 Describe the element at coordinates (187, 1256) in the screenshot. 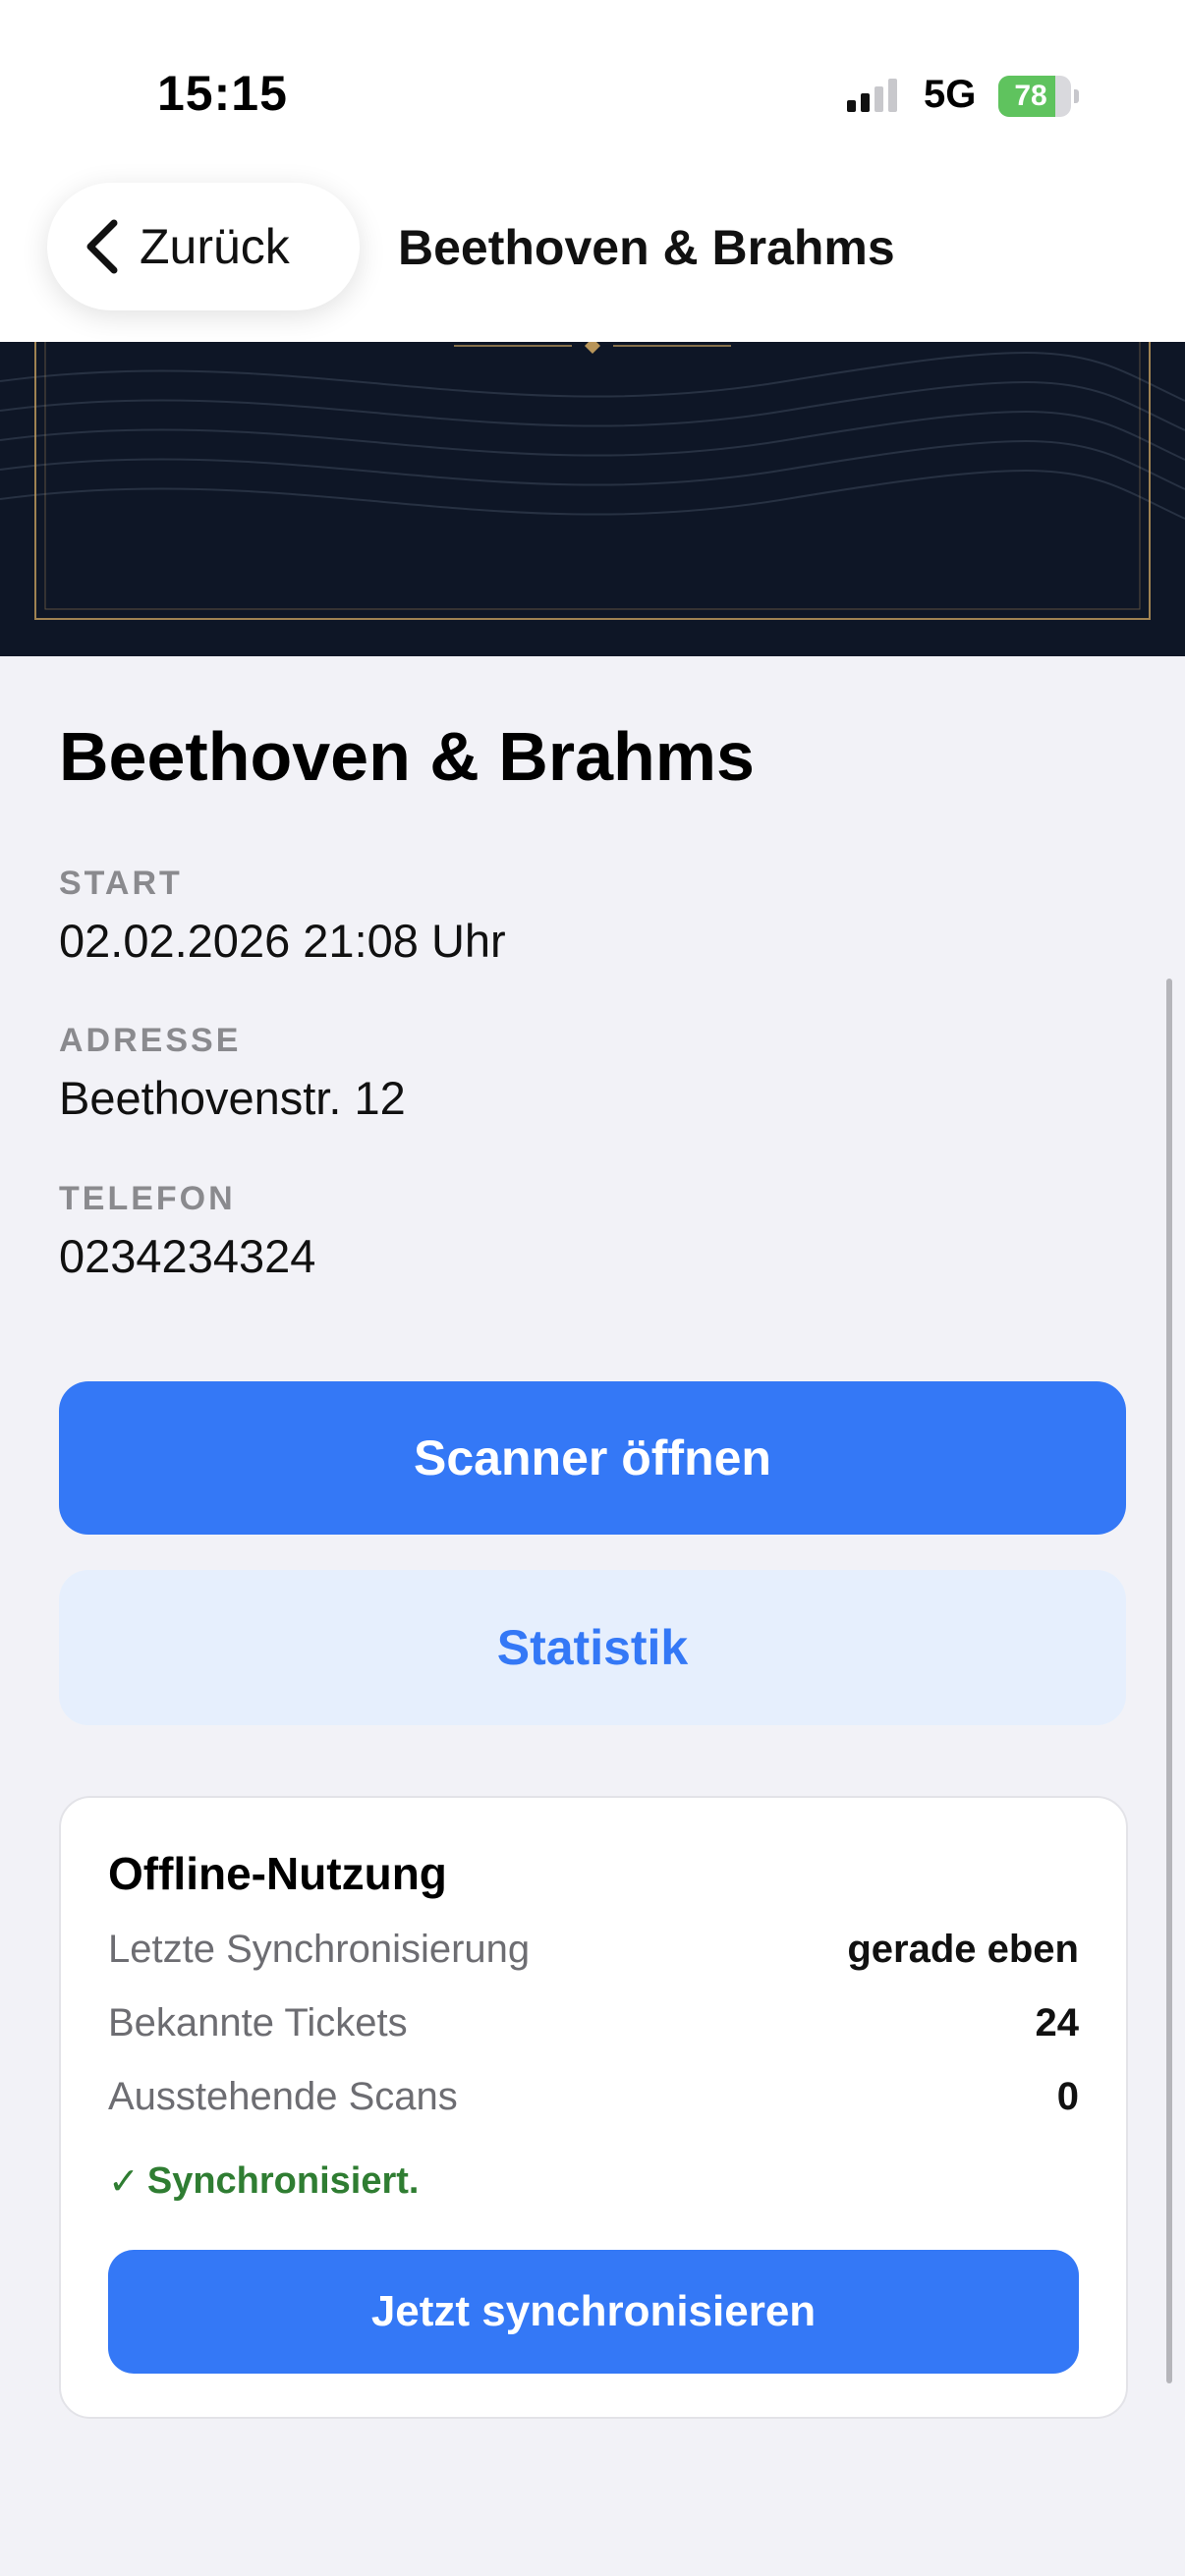

I see `phone-value: 0234234324` at that location.